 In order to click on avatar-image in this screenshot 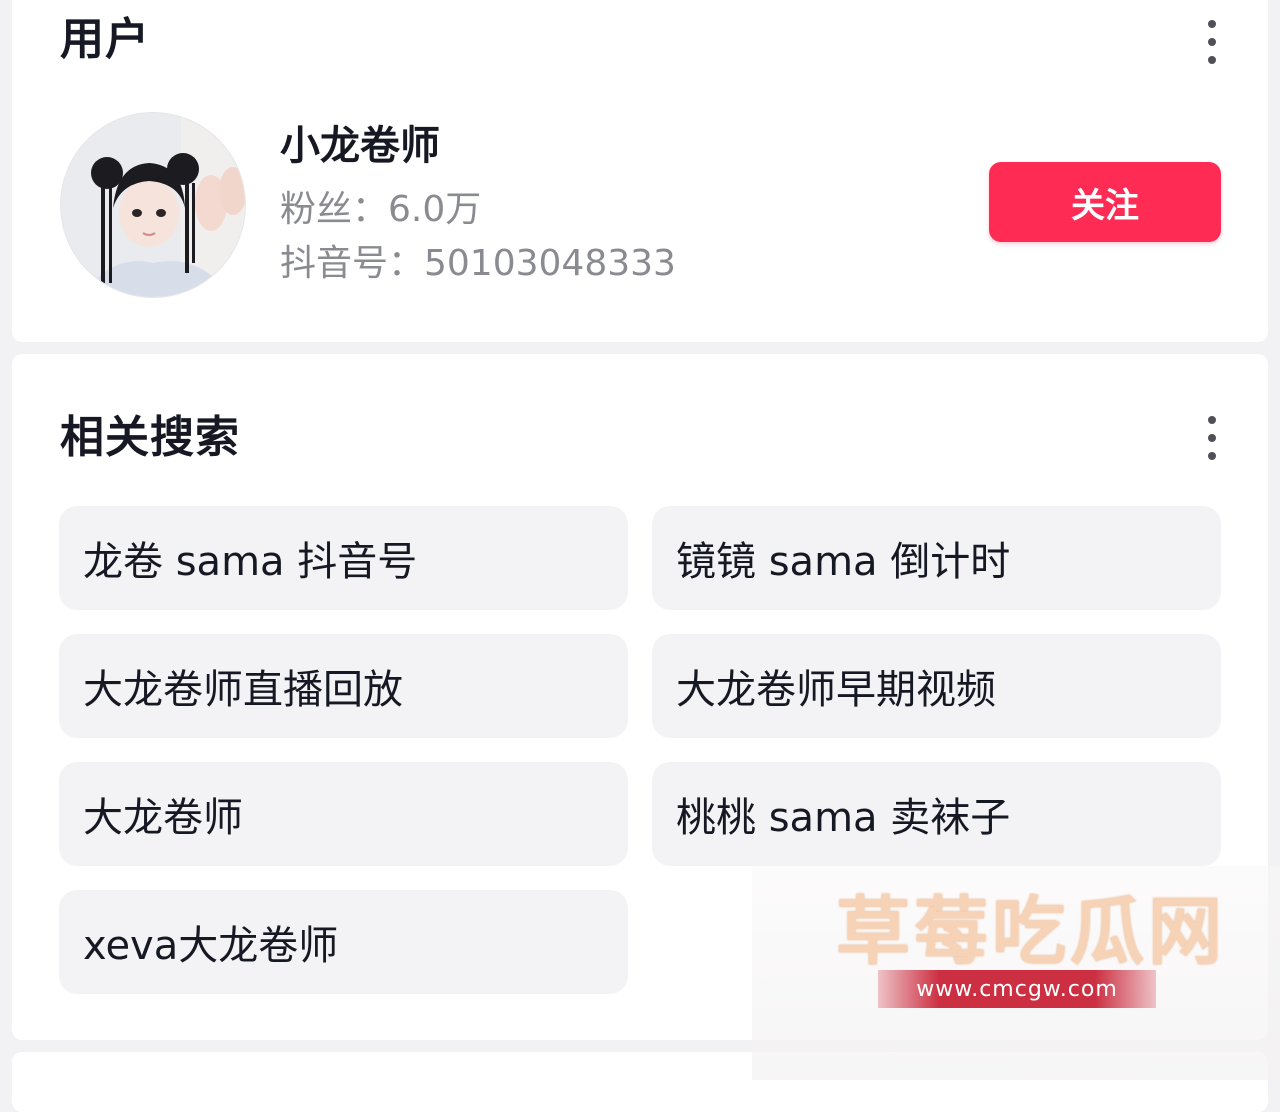, I will do `click(153, 205)`.